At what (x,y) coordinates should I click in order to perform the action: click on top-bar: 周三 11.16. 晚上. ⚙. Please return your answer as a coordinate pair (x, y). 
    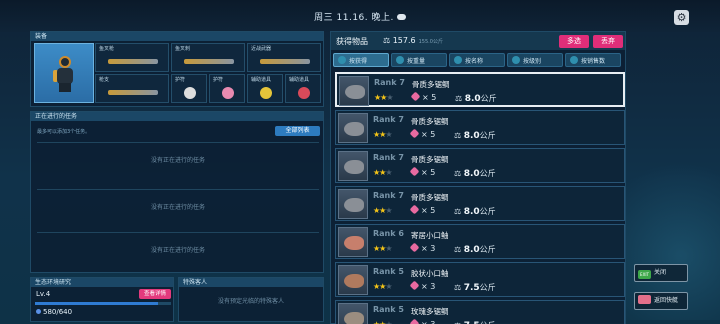
    Looking at the image, I should click on (360, 16).